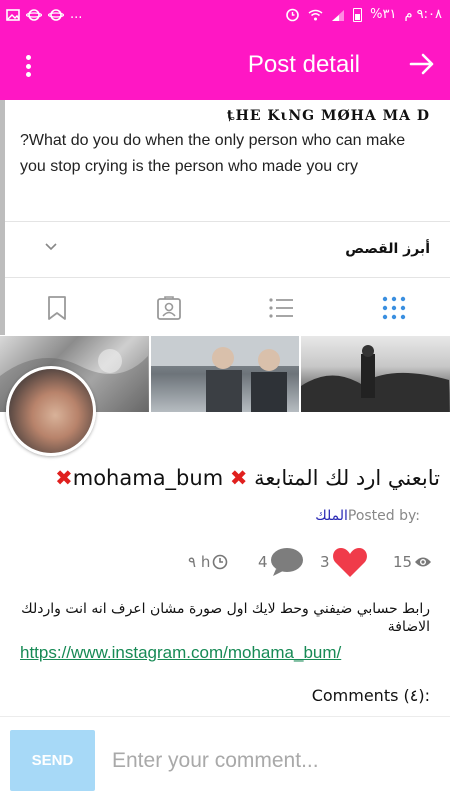 This screenshot has height=800, width=450. What do you see at coordinates (220, 562) in the screenshot?
I see `clock-icon` at bounding box center [220, 562].